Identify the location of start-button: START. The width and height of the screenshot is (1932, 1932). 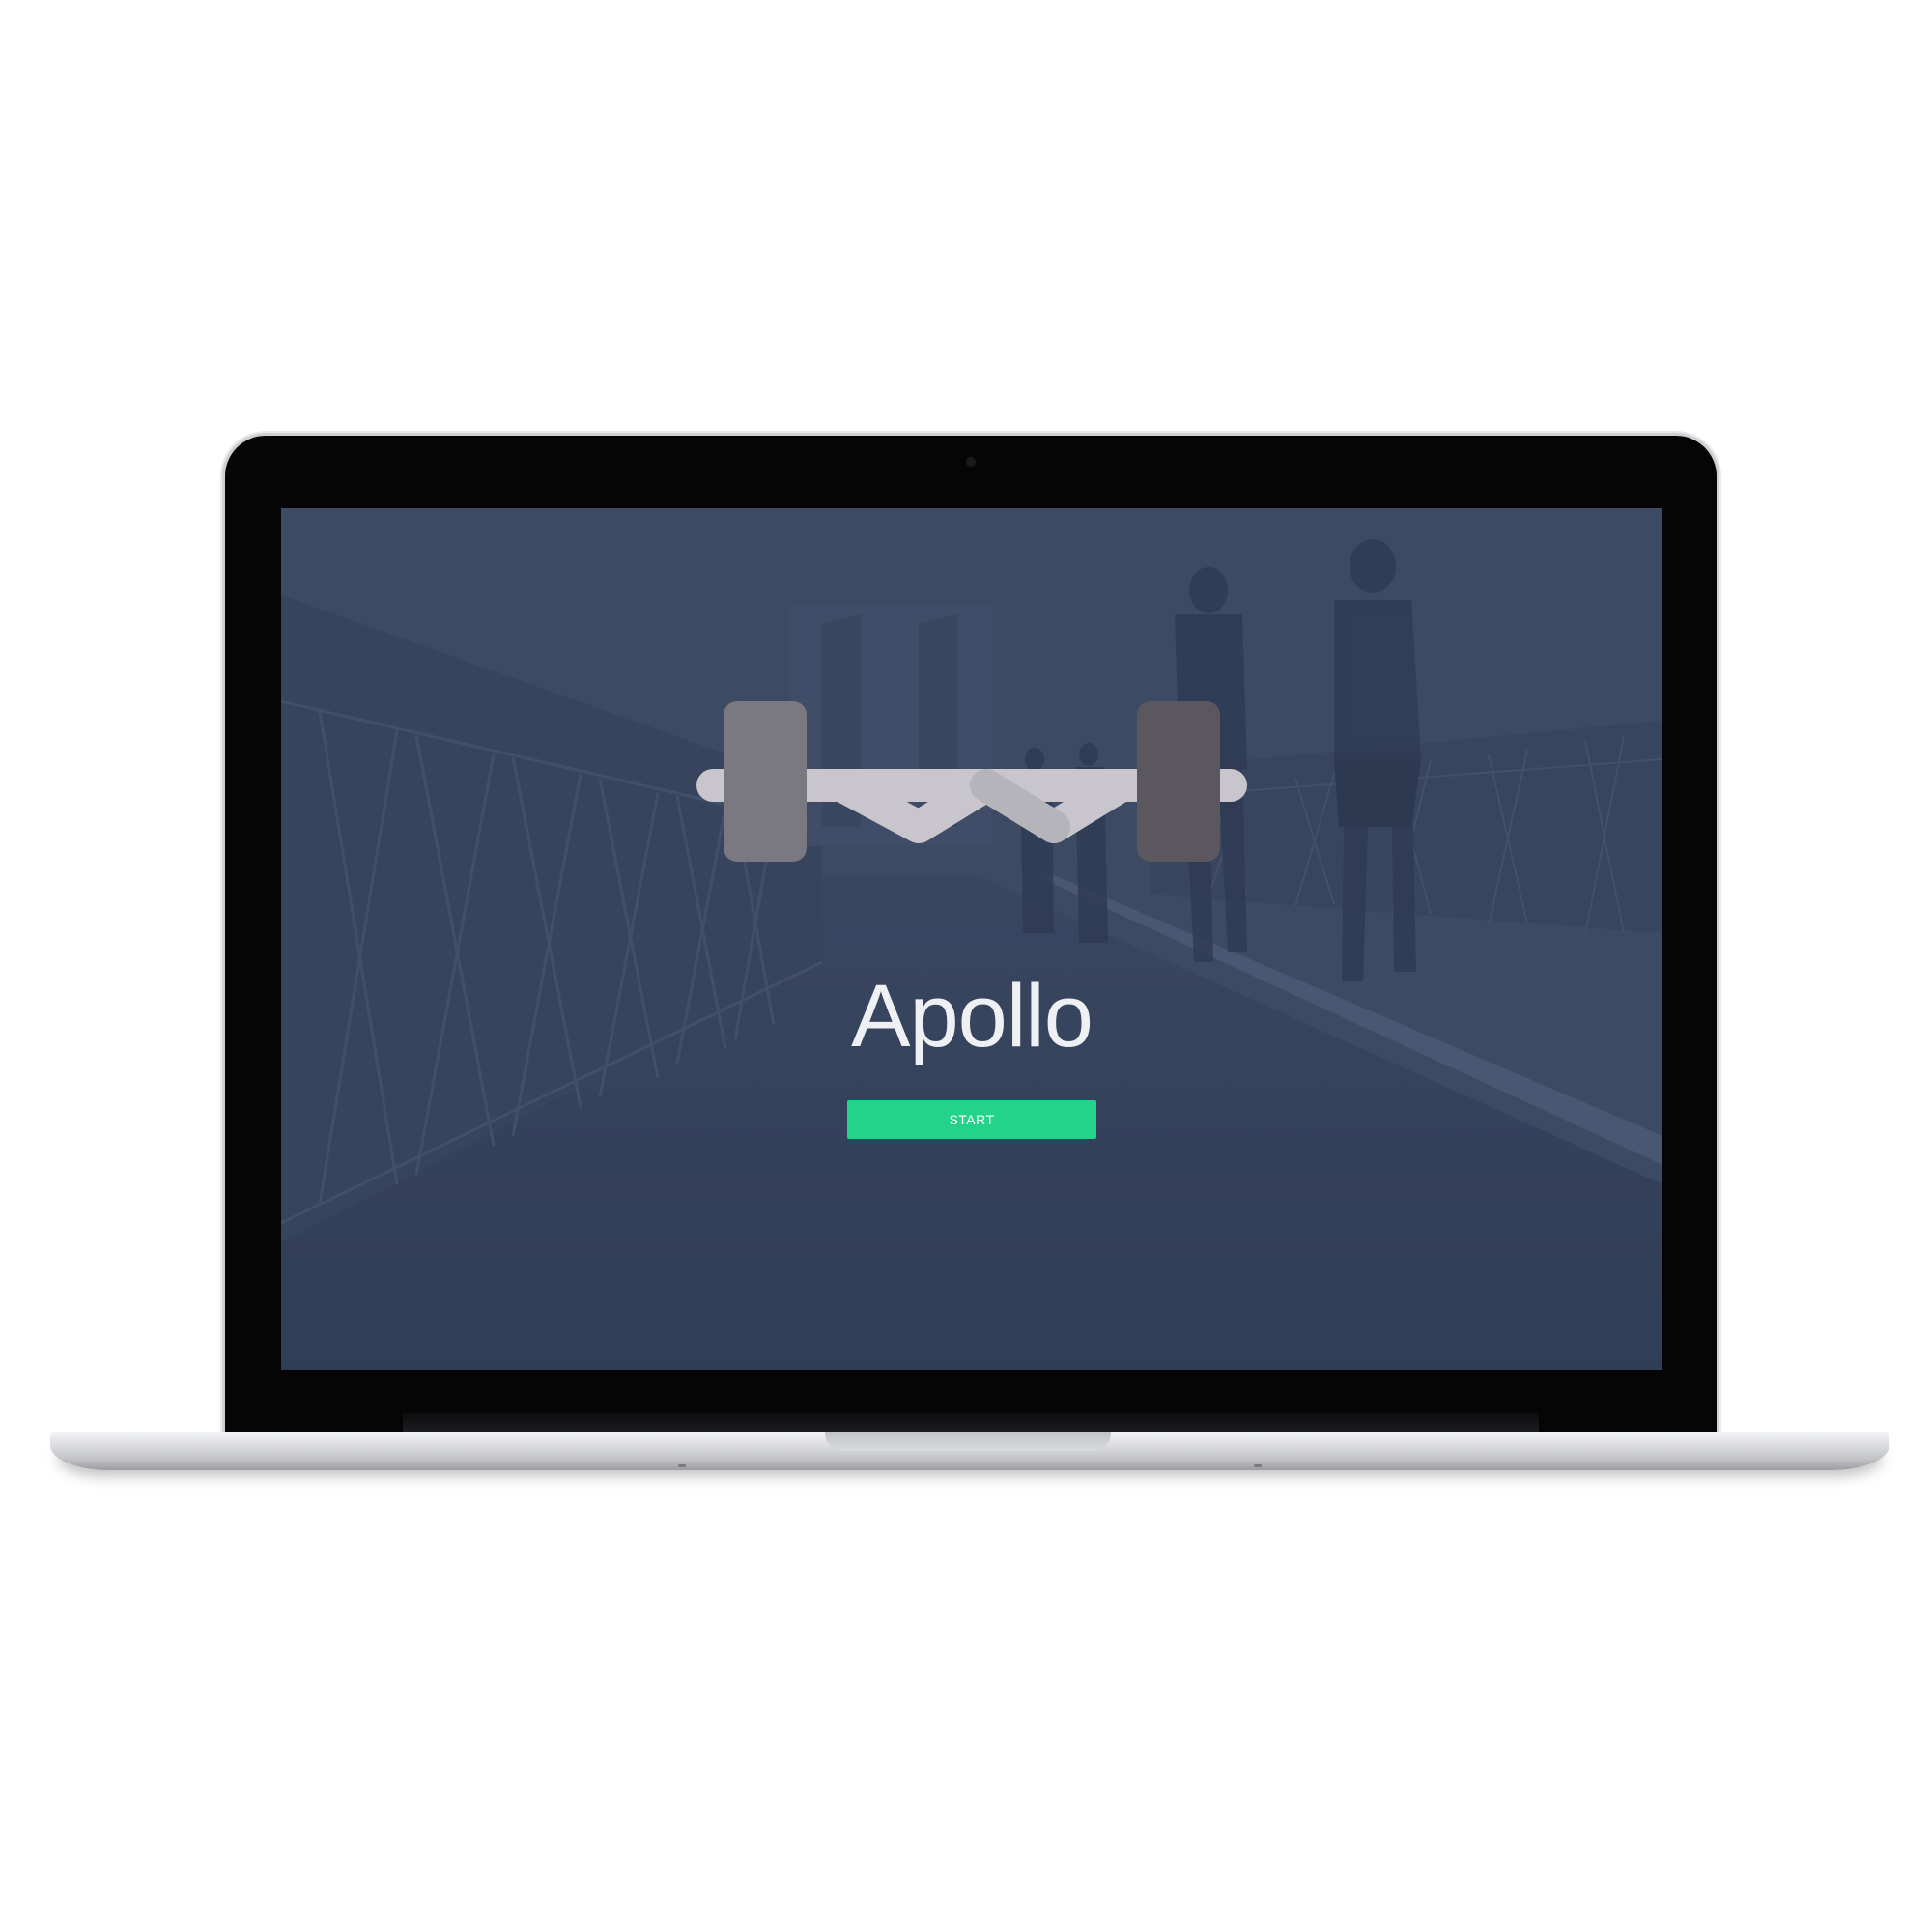
(971, 1119).